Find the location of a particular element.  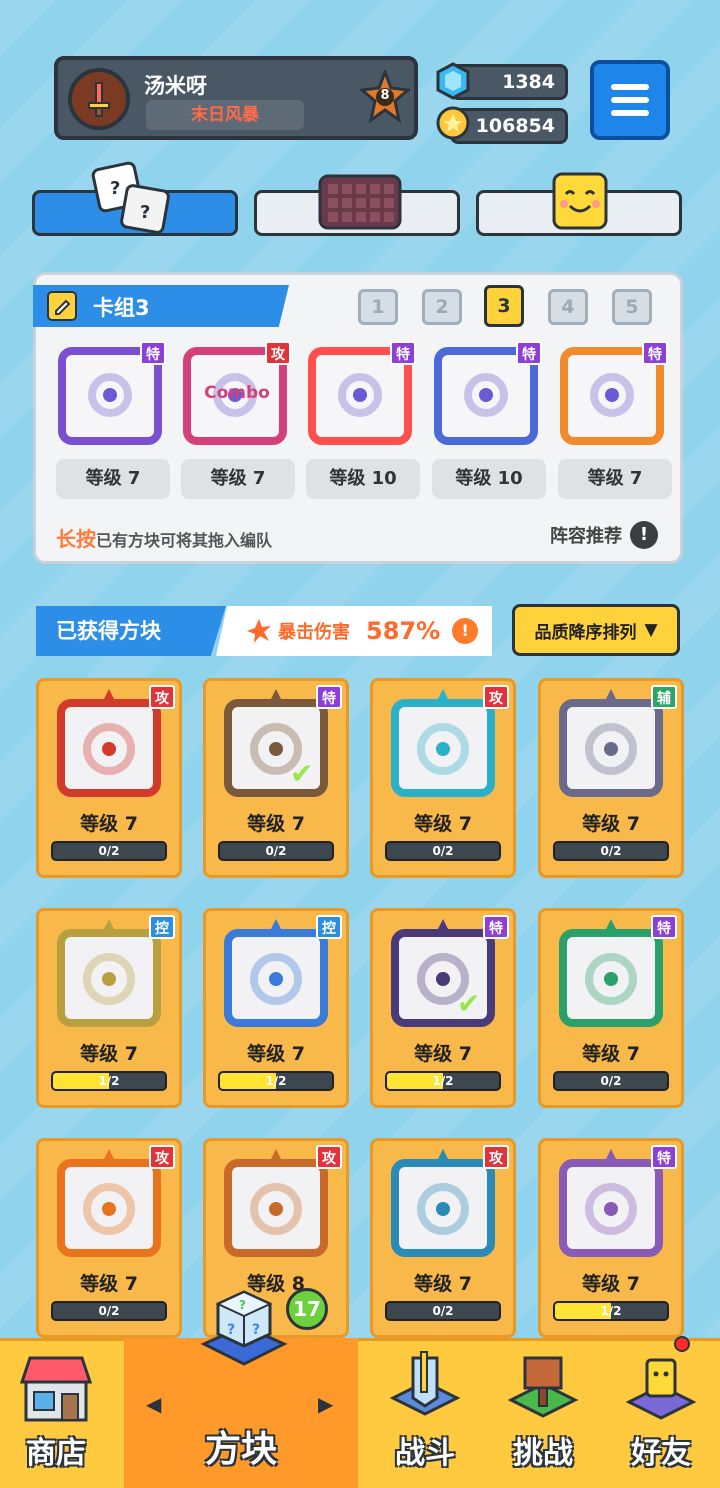

block-card: 特等级 7 0/2 is located at coordinates (611, 1008).